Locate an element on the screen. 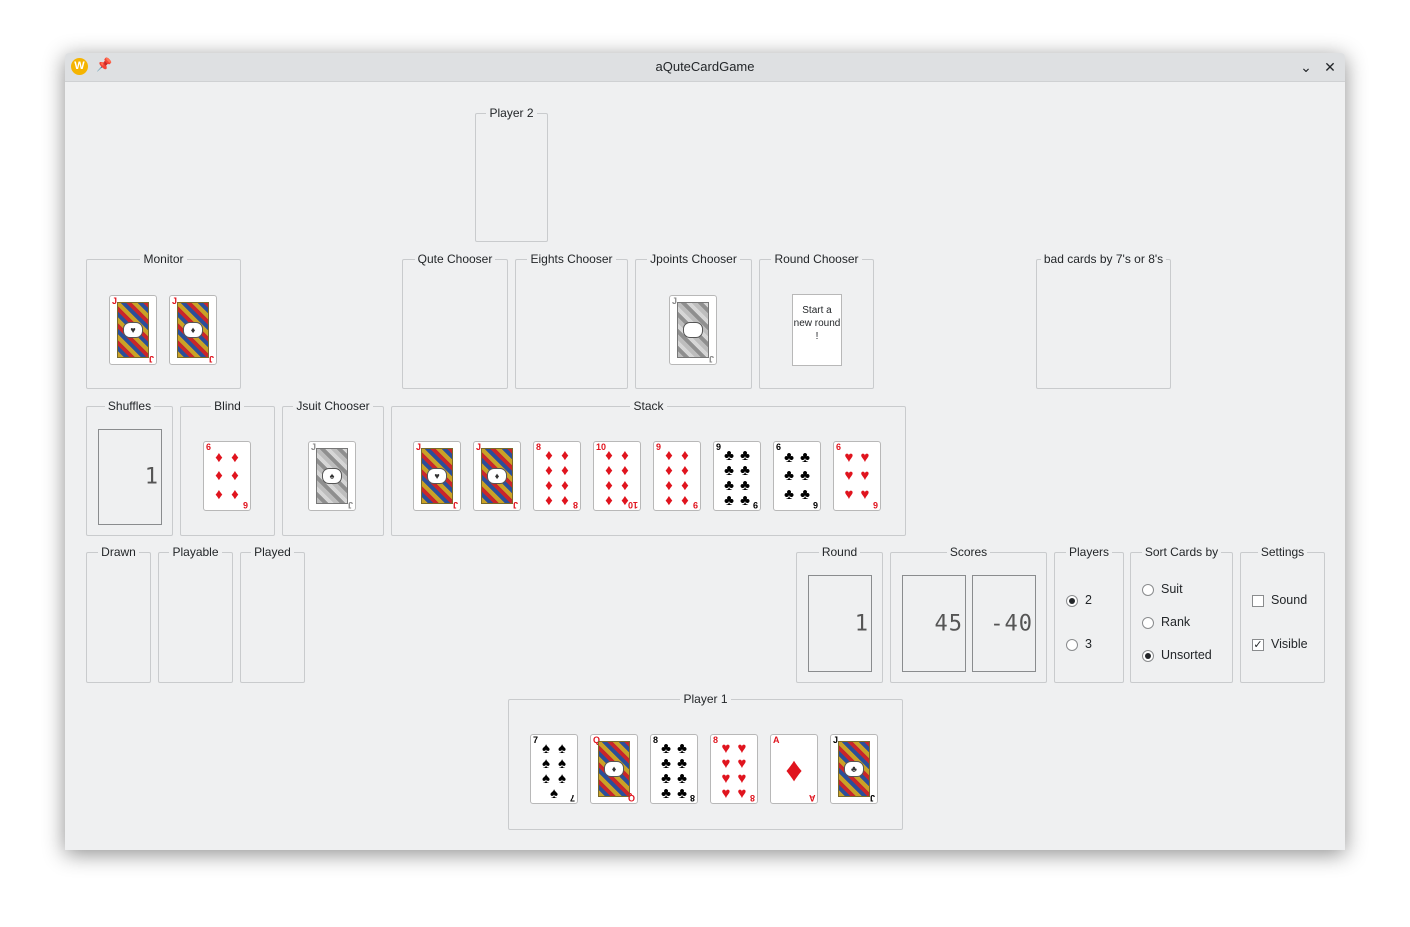 The width and height of the screenshot is (1410, 927). card-rank: 9 is located at coordinates (695, 505).